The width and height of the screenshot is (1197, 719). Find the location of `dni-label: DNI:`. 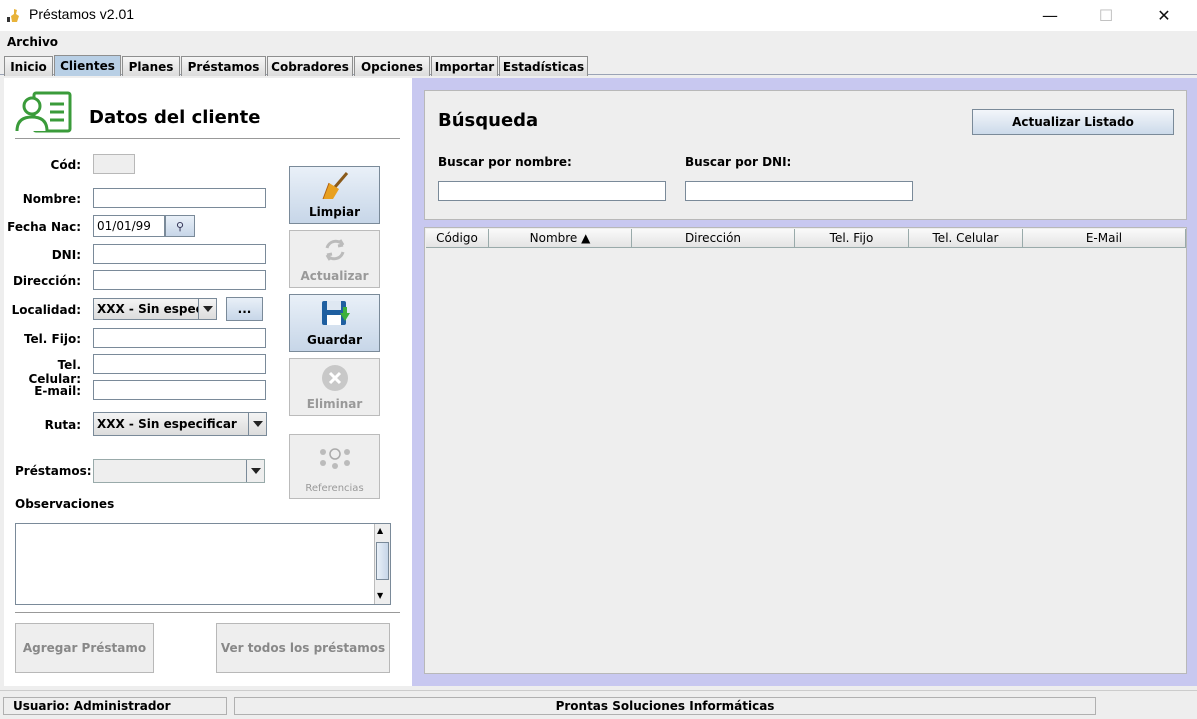

dni-label: DNI: is located at coordinates (66, 255).